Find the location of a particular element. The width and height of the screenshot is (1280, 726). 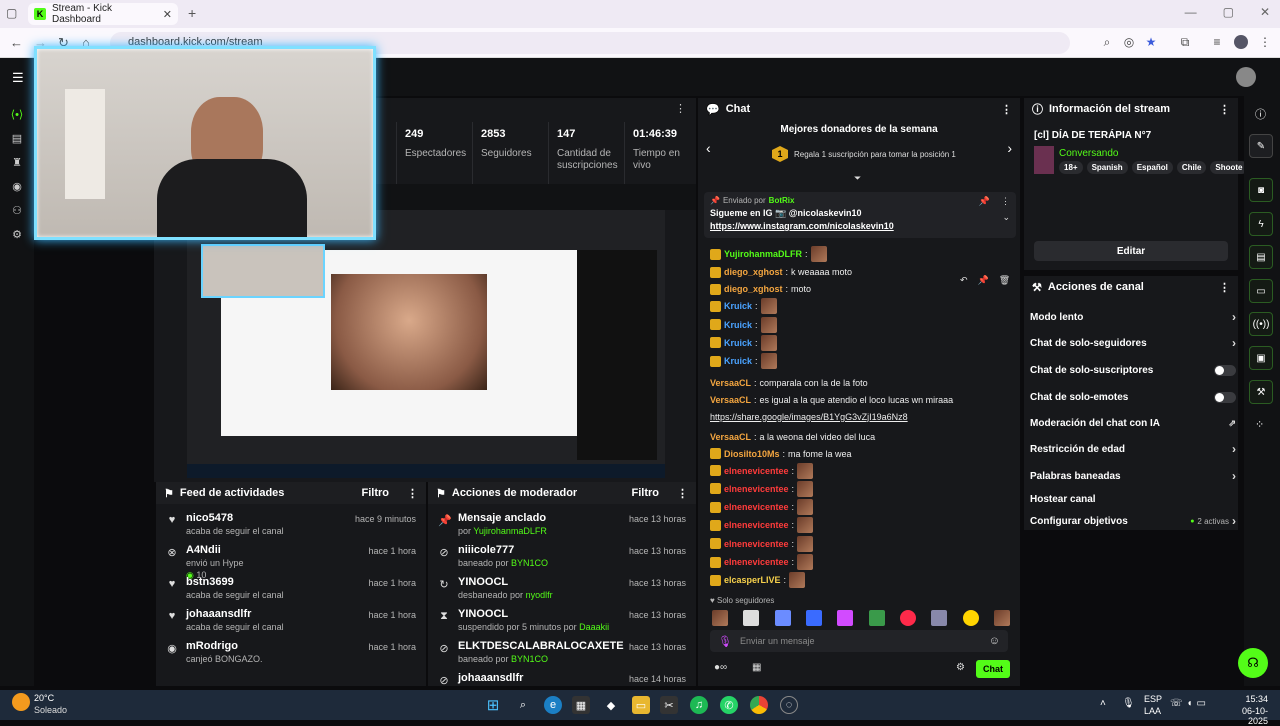

emoji-icon: ☺ is located at coordinates (994, 641).